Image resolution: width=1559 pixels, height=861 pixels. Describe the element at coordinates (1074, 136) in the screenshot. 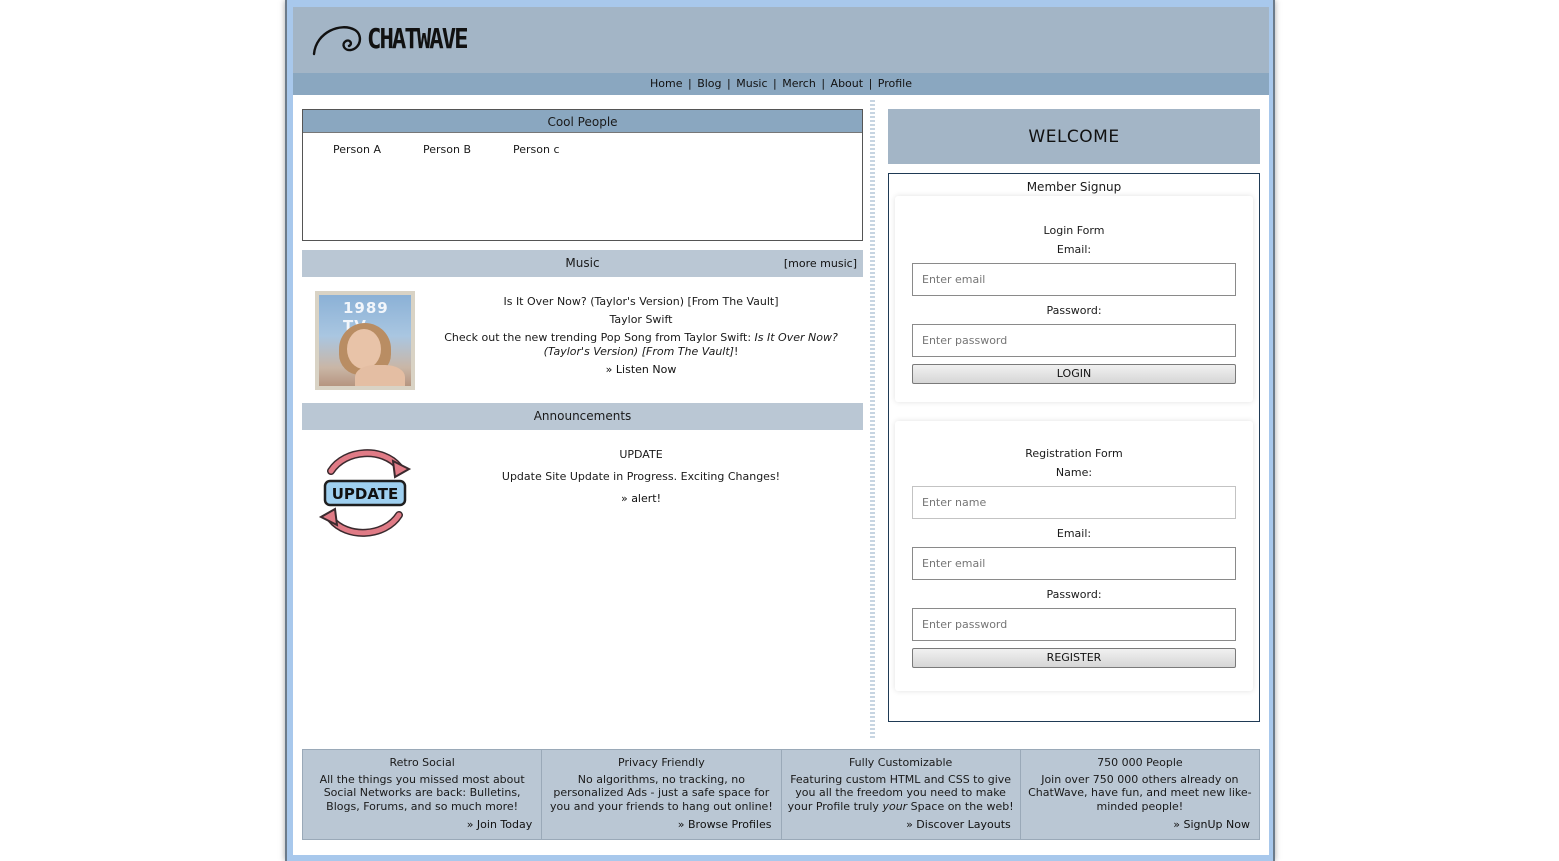

I see `welcome-banner: WELCOME` at that location.